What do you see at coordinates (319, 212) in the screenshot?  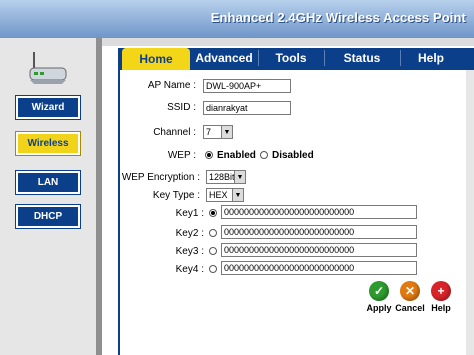 I see `key1-field` at bounding box center [319, 212].